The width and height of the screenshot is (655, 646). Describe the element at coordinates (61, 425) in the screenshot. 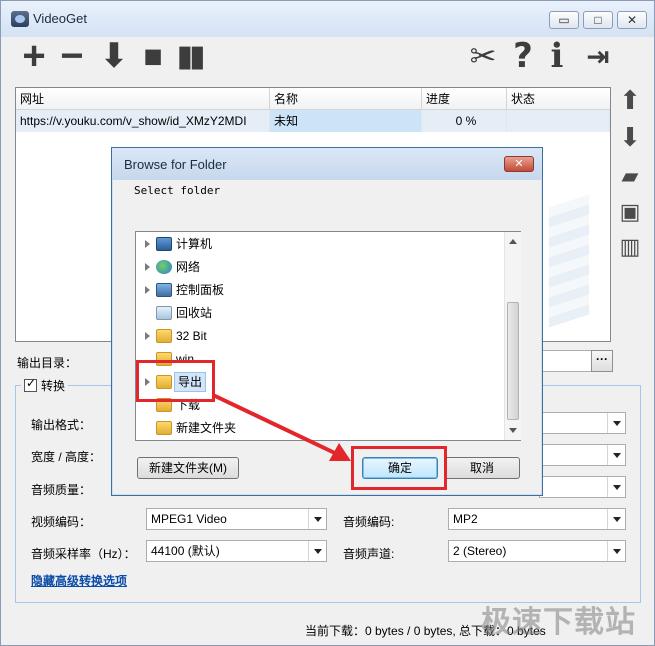

I see `format-label: 输出格式：` at that location.